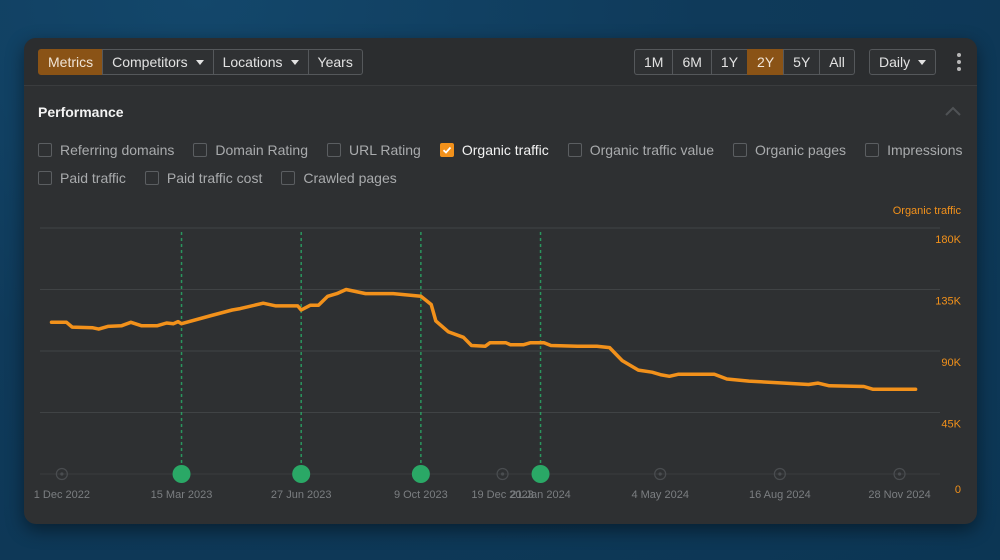 The image size is (1000, 560). What do you see at coordinates (301, 495) in the screenshot?
I see `x-tick-label: 27 Jun 2023` at bounding box center [301, 495].